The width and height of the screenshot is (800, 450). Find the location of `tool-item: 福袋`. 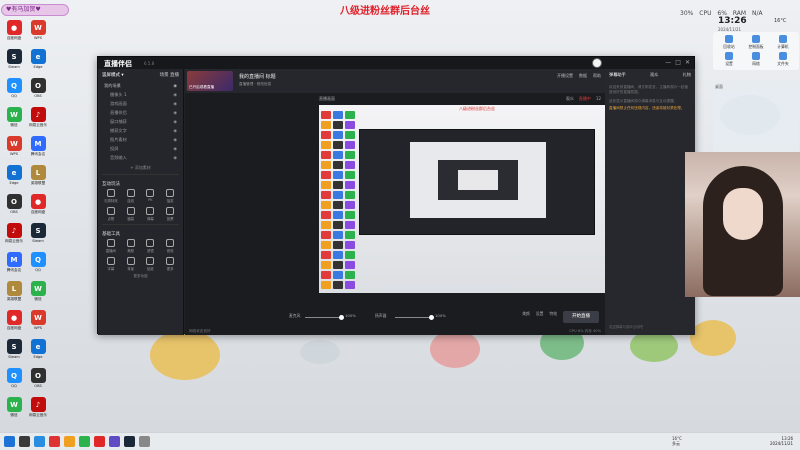

tool-item: 福袋 is located at coordinates (131, 214).